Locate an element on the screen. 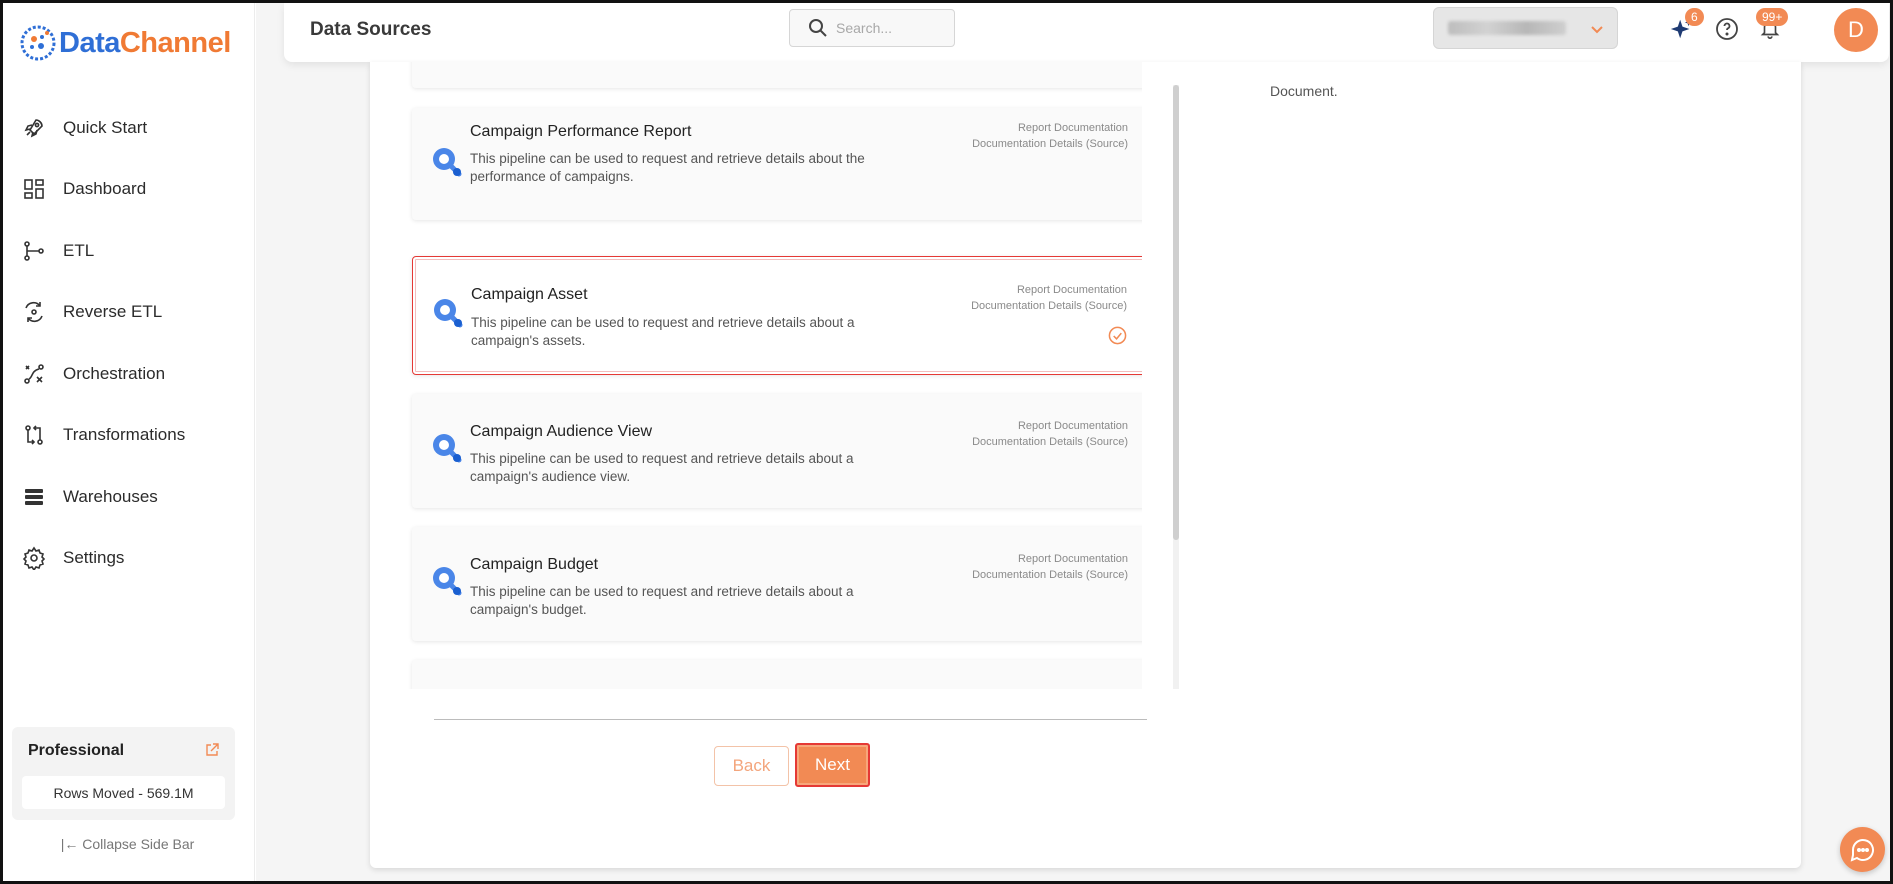 Image resolution: width=1893 pixels, height=884 pixels. scrollbar-thumb is located at coordinates (1176, 312).